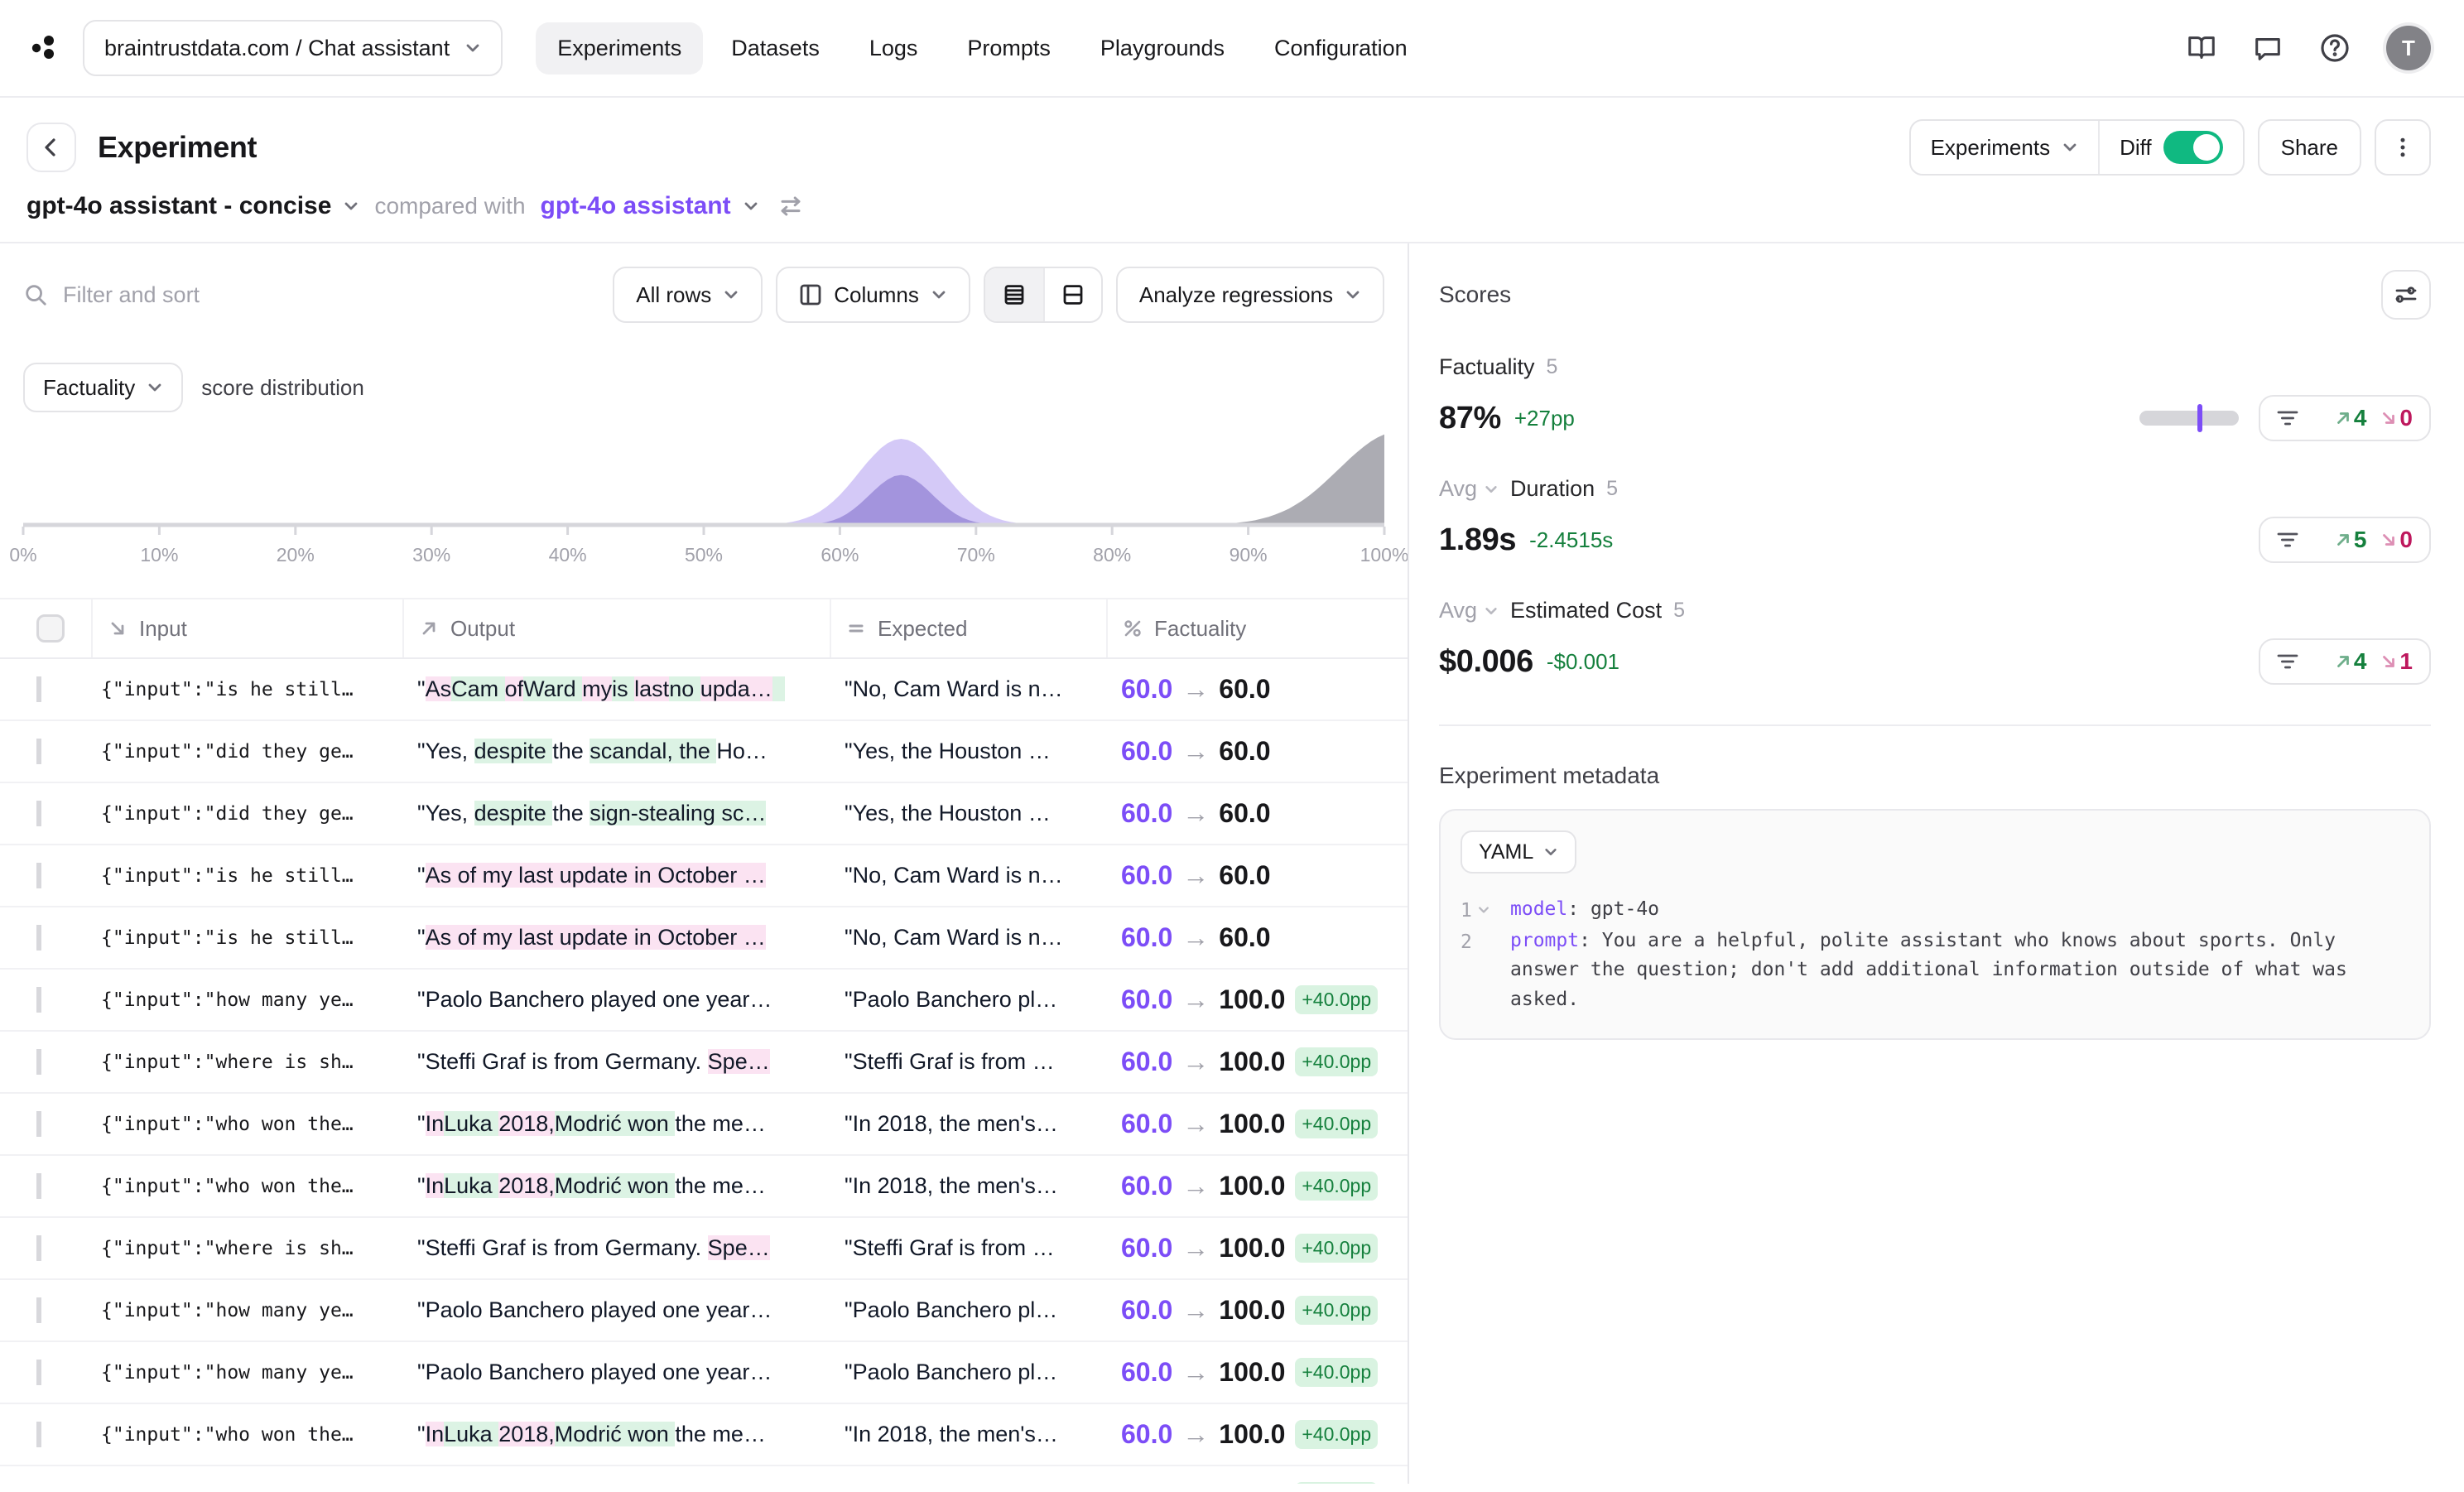  I want to click on share-button: Share, so click(2309, 147).